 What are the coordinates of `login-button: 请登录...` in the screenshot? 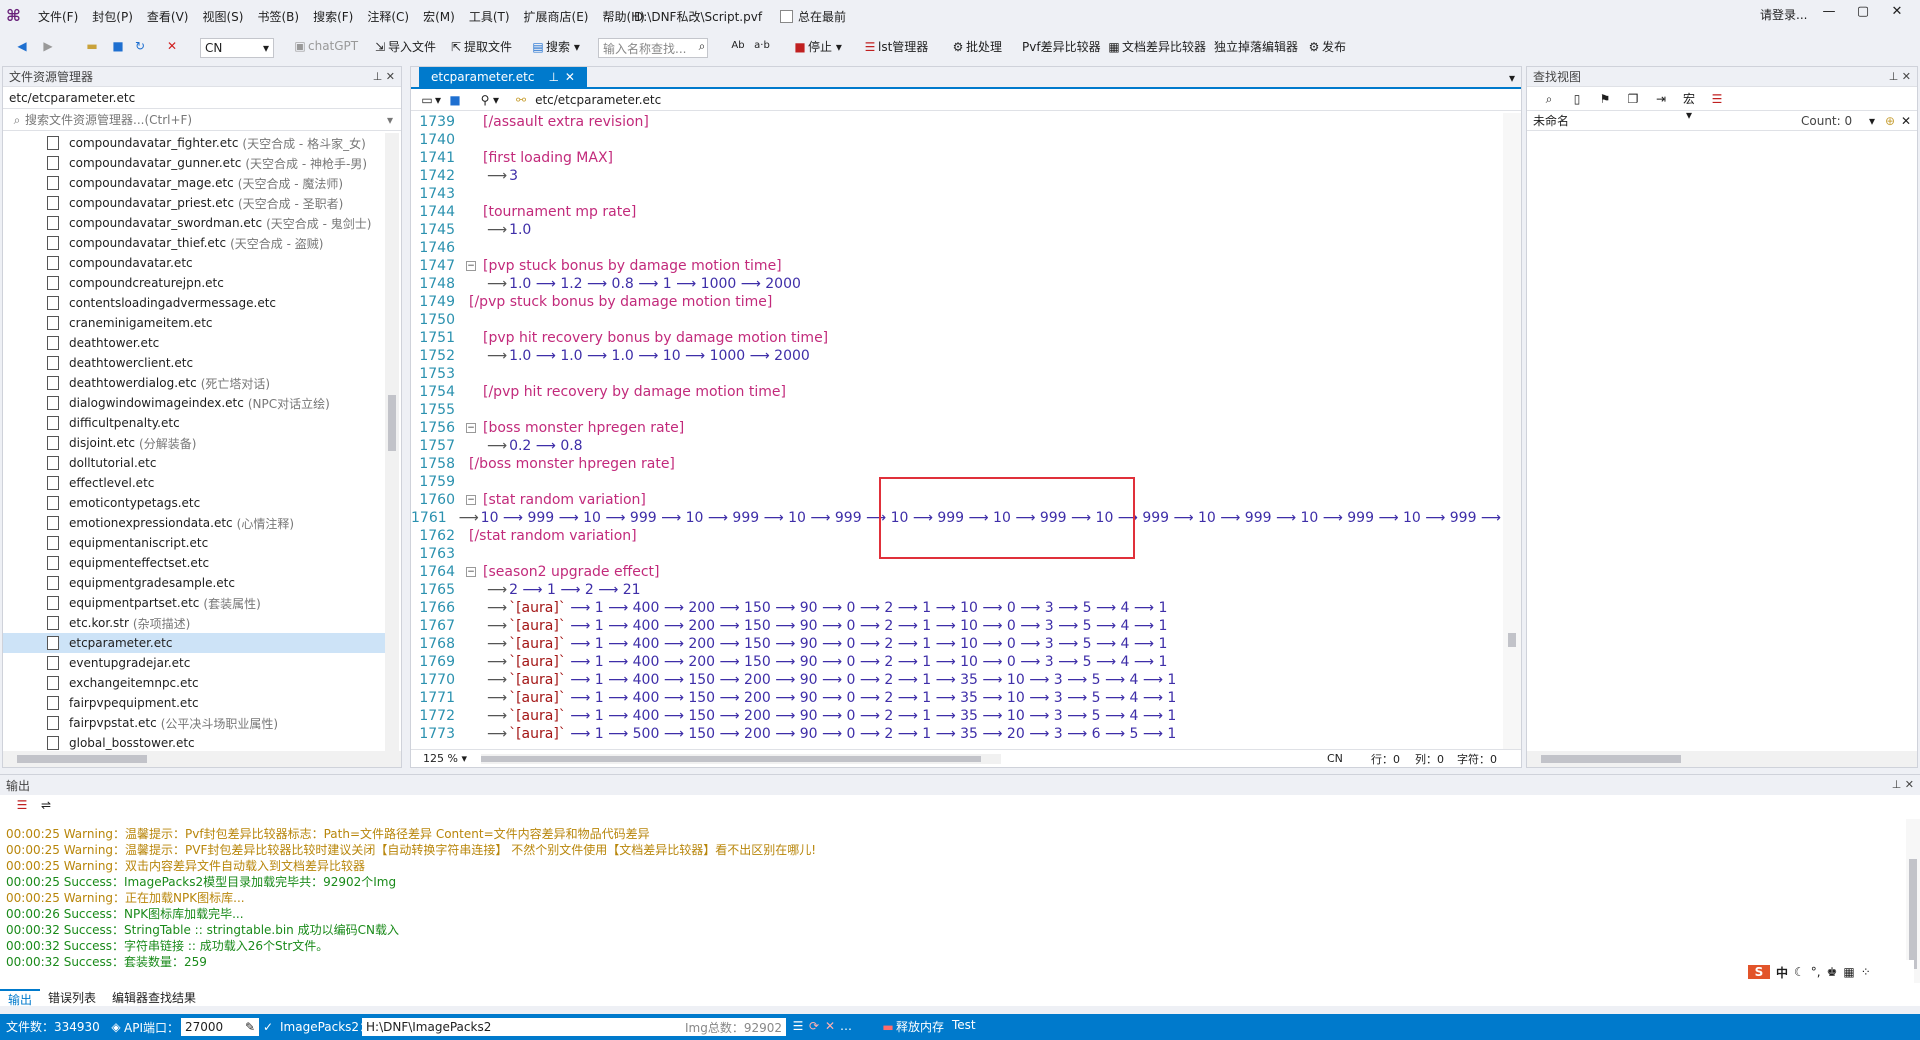 It's located at (1783, 14).